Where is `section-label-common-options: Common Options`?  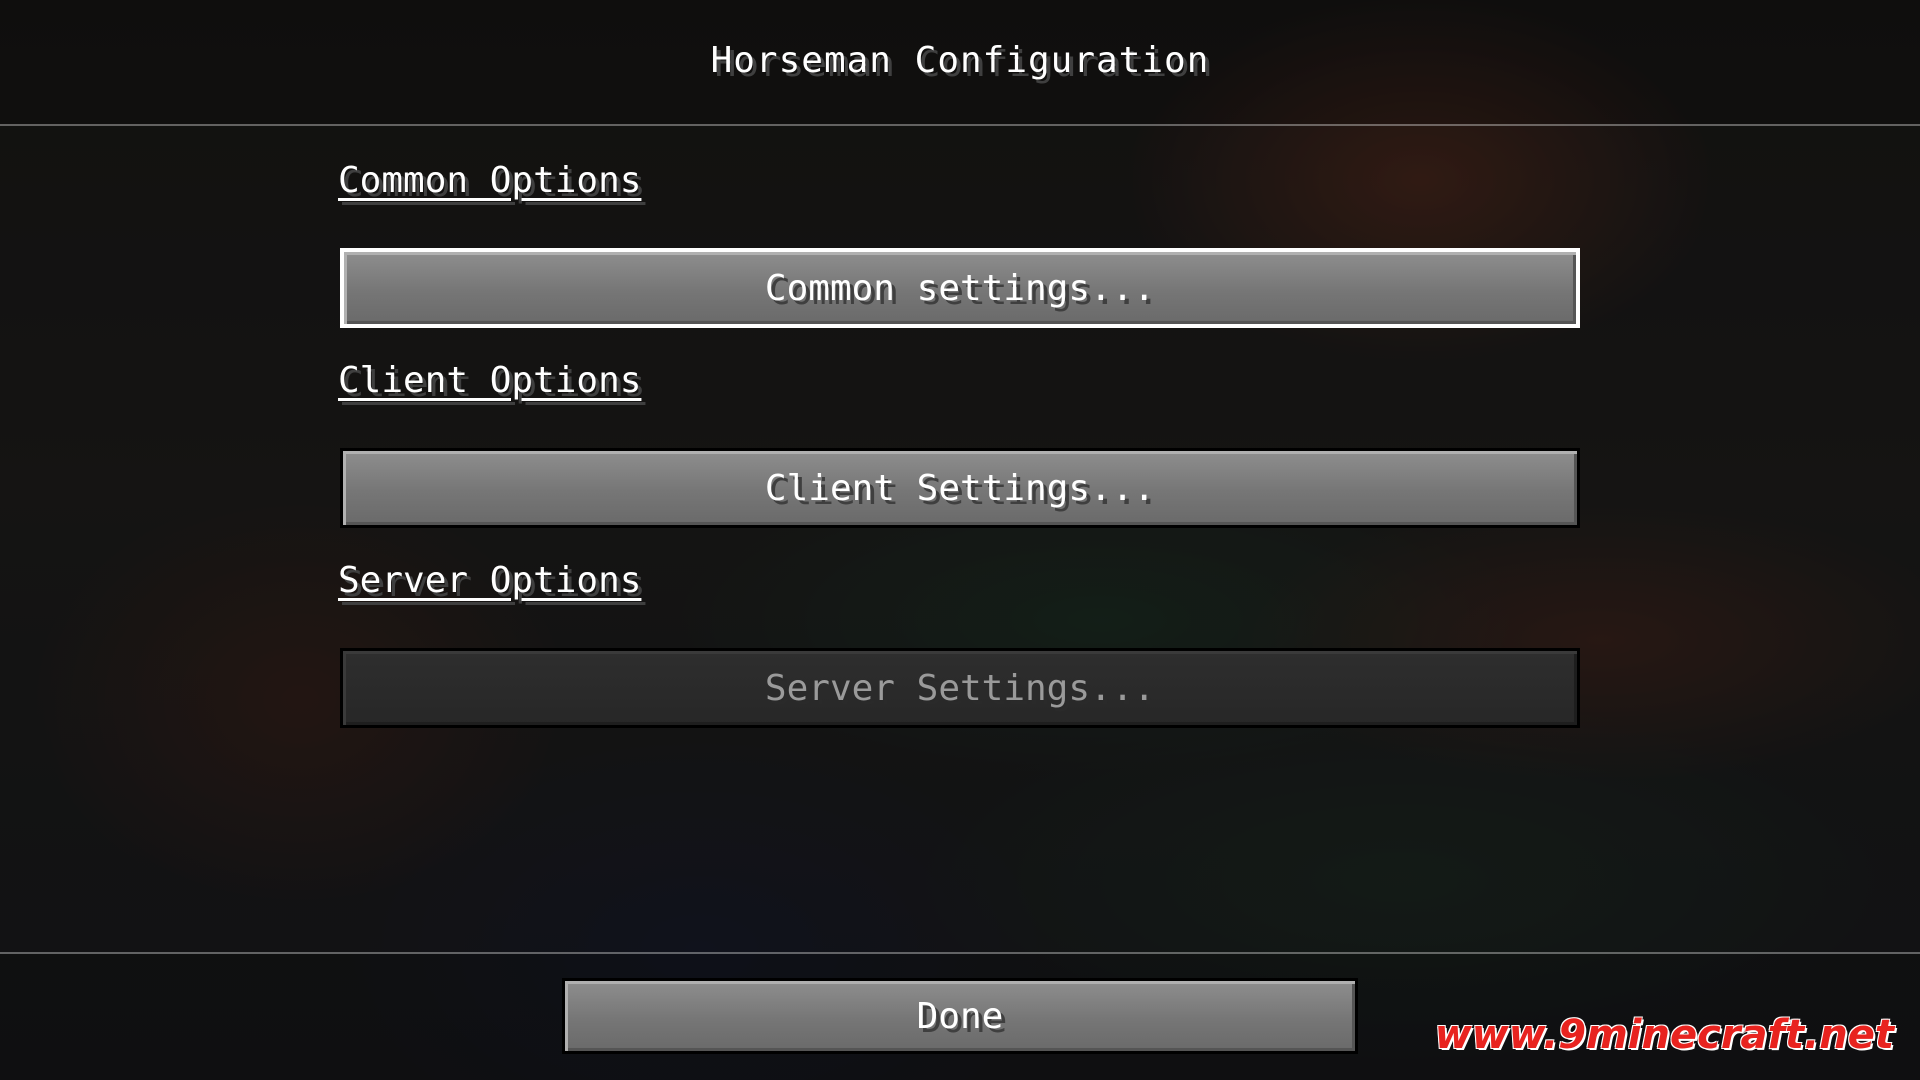 section-label-common-options: Common Options is located at coordinates (490, 180).